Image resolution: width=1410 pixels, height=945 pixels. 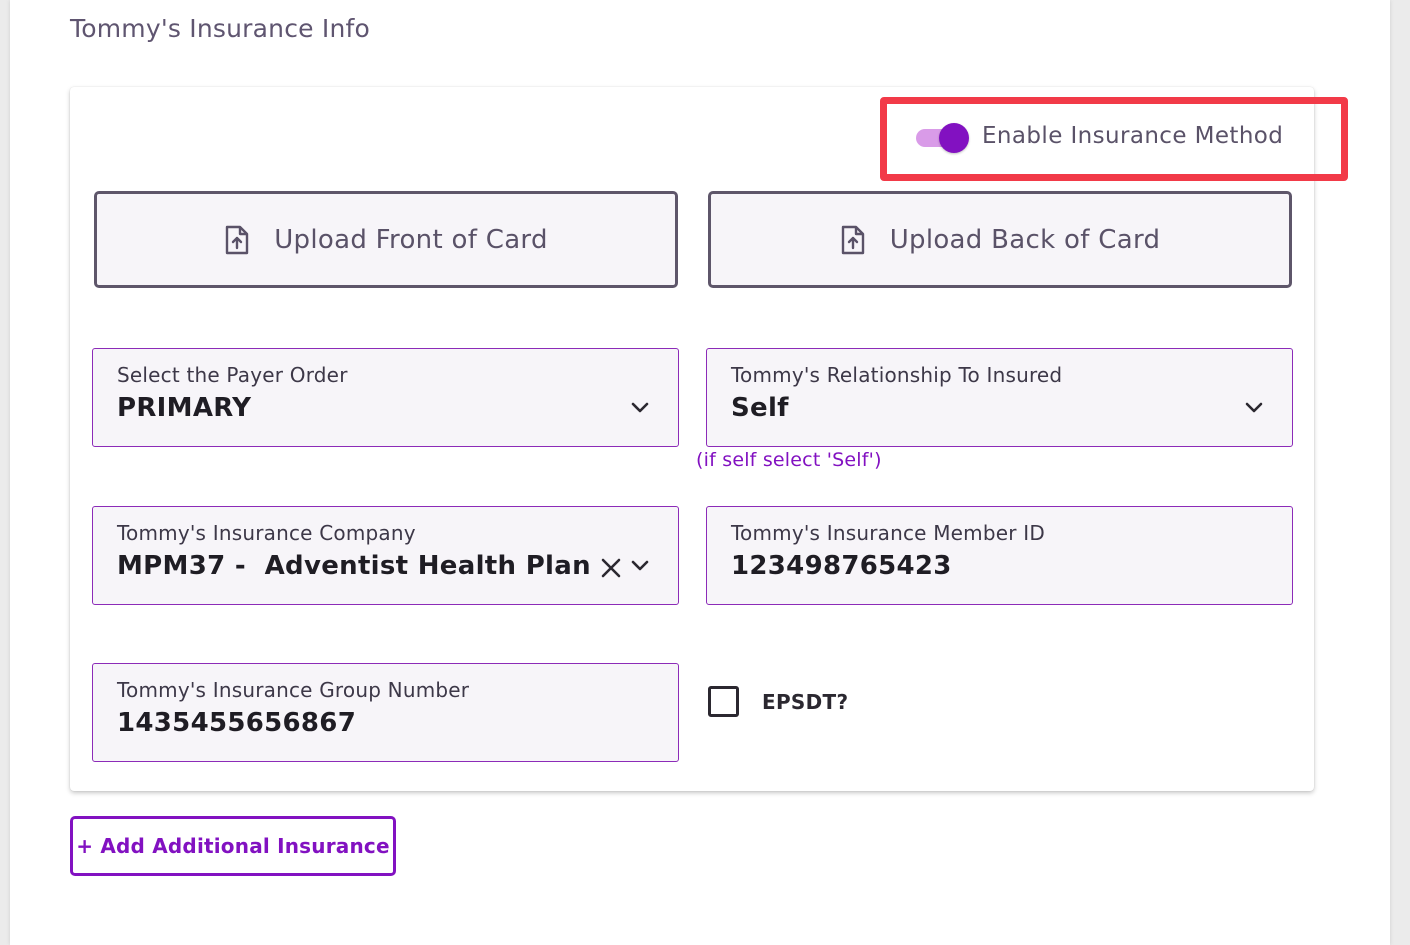 I want to click on upload-back-label: Upload Back of Card, so click(x=1025, y=239).